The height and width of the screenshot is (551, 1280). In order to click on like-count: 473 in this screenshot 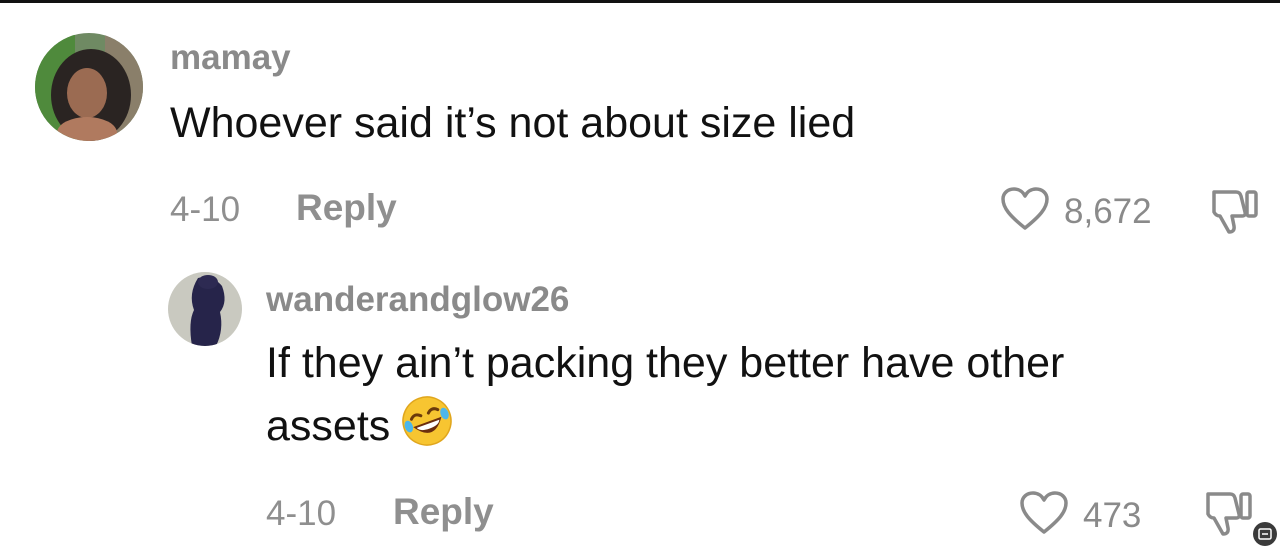, I will do `click(1112, 515)`.